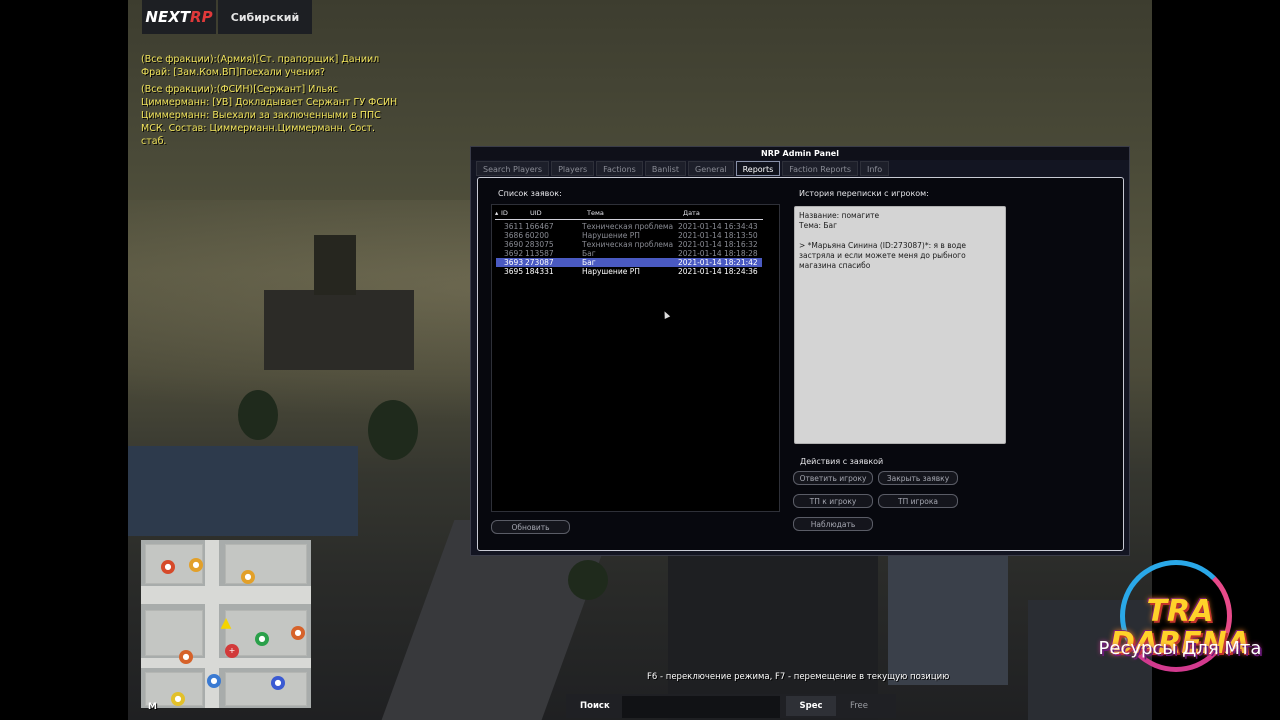  What do you see at coordinates (514, 235) in the screenshot?
I see `cell-id: 3686` at bounding box center [514, 235].